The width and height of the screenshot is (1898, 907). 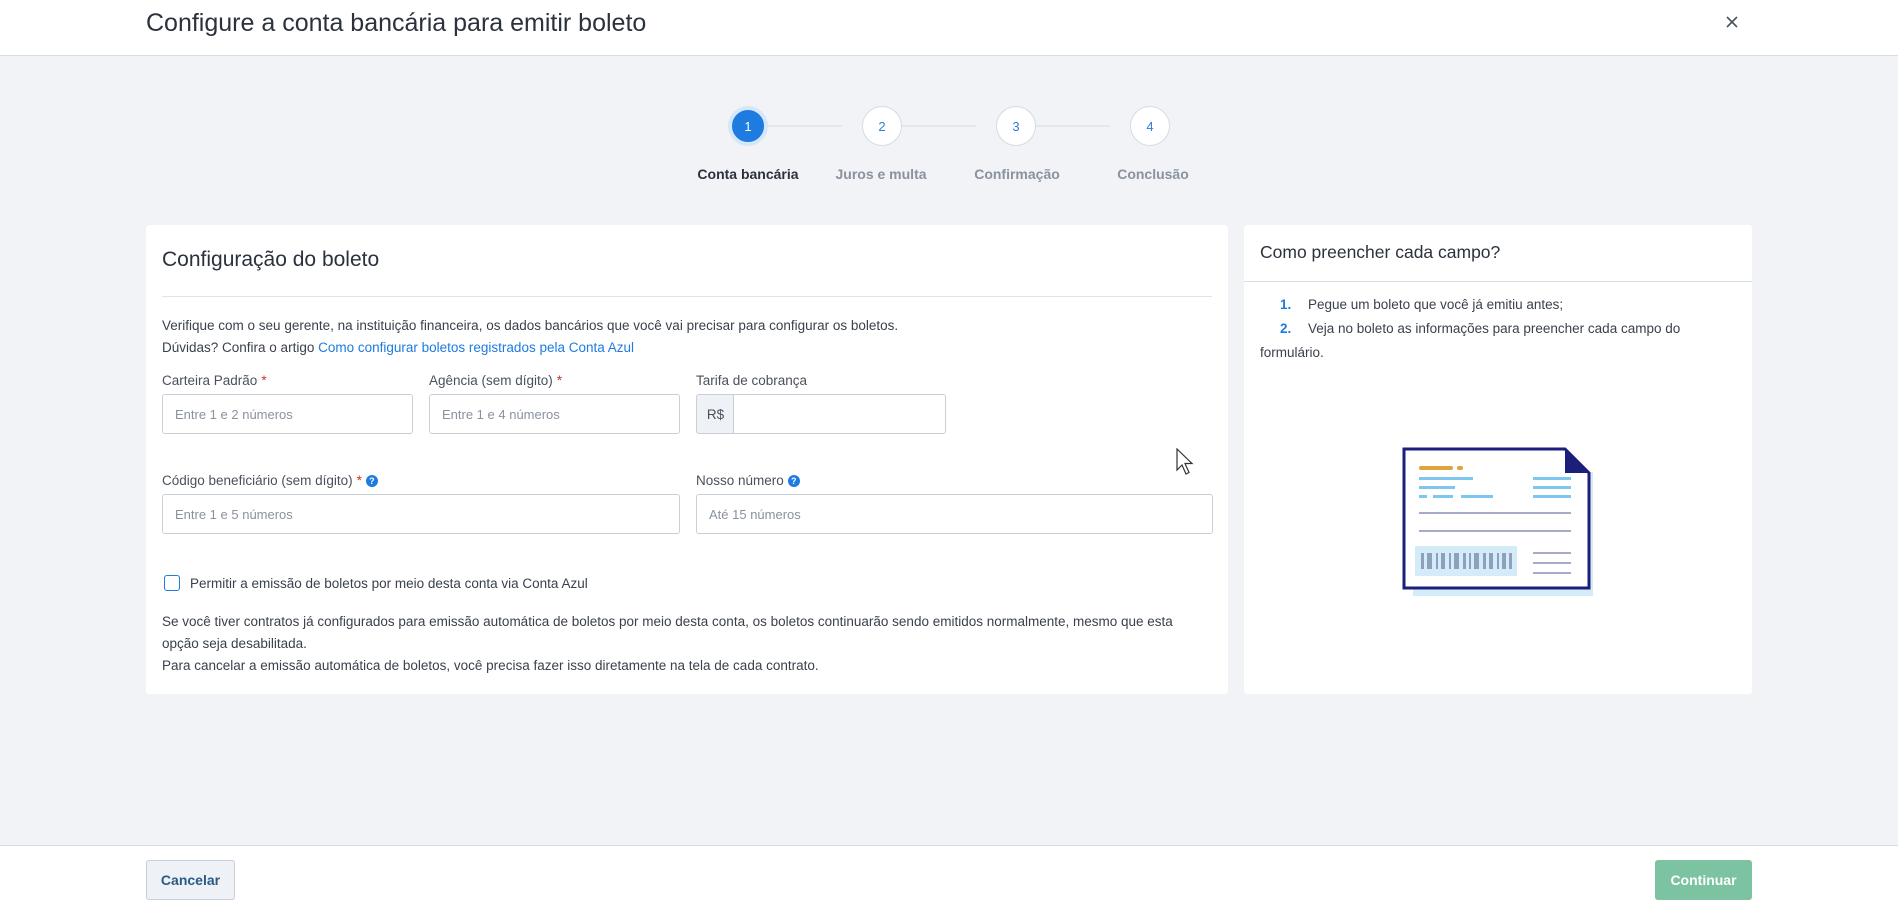 I want to click on step-2-label: Juros e multa, so click(x=881, y=174).